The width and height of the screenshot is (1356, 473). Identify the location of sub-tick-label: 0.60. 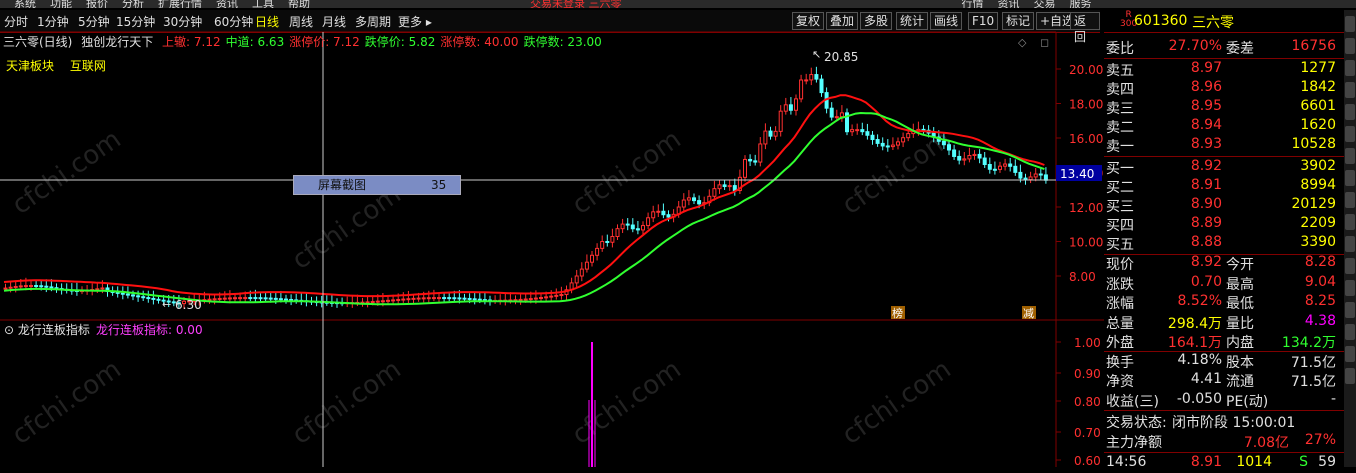
(1087, 460).